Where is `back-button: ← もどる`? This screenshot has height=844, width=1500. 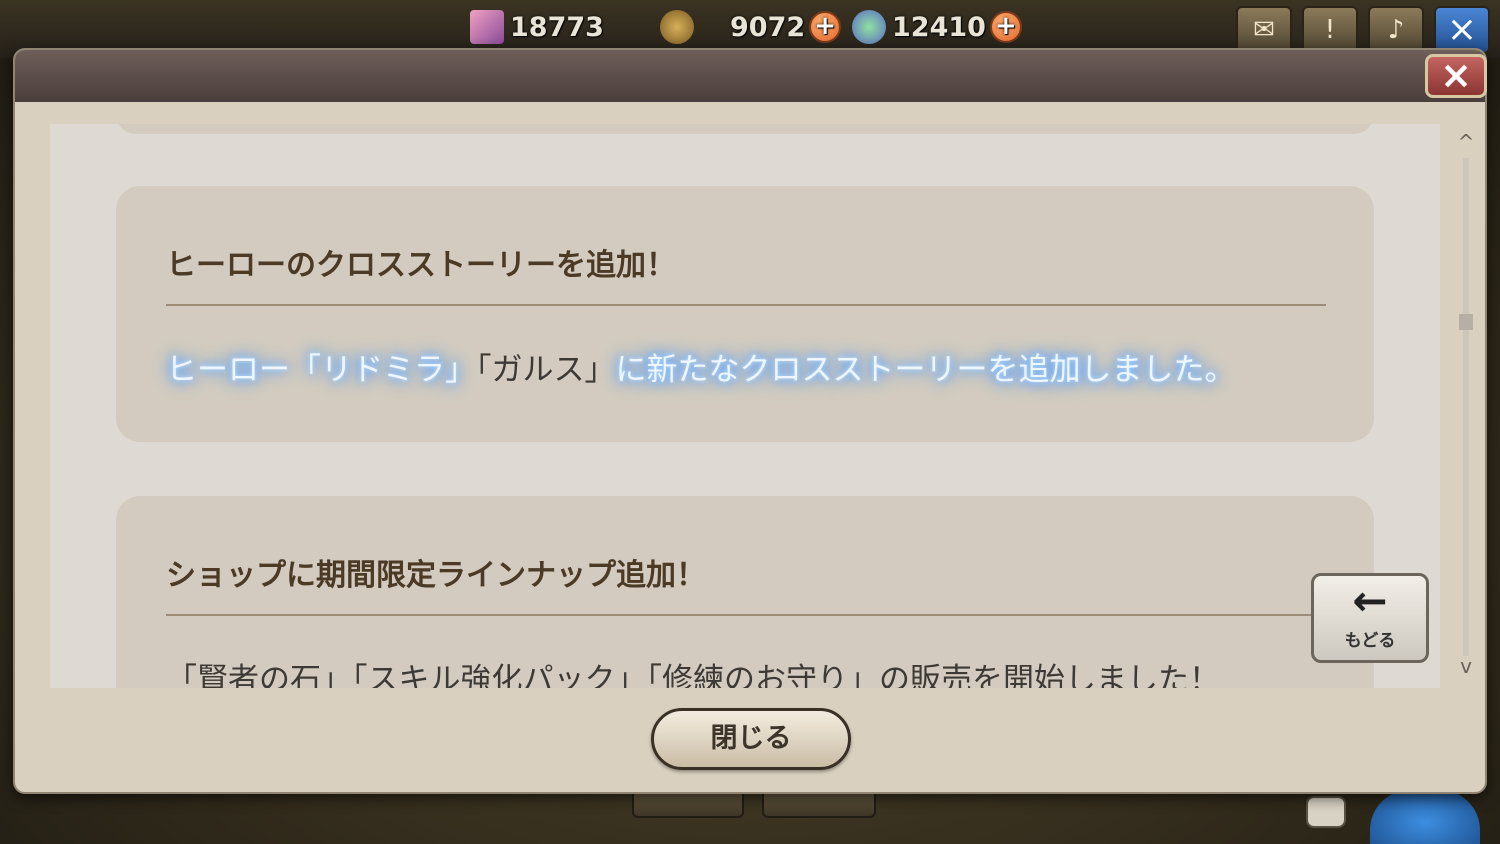 back-button: ← もどる is located at coordinates (1370, 618).